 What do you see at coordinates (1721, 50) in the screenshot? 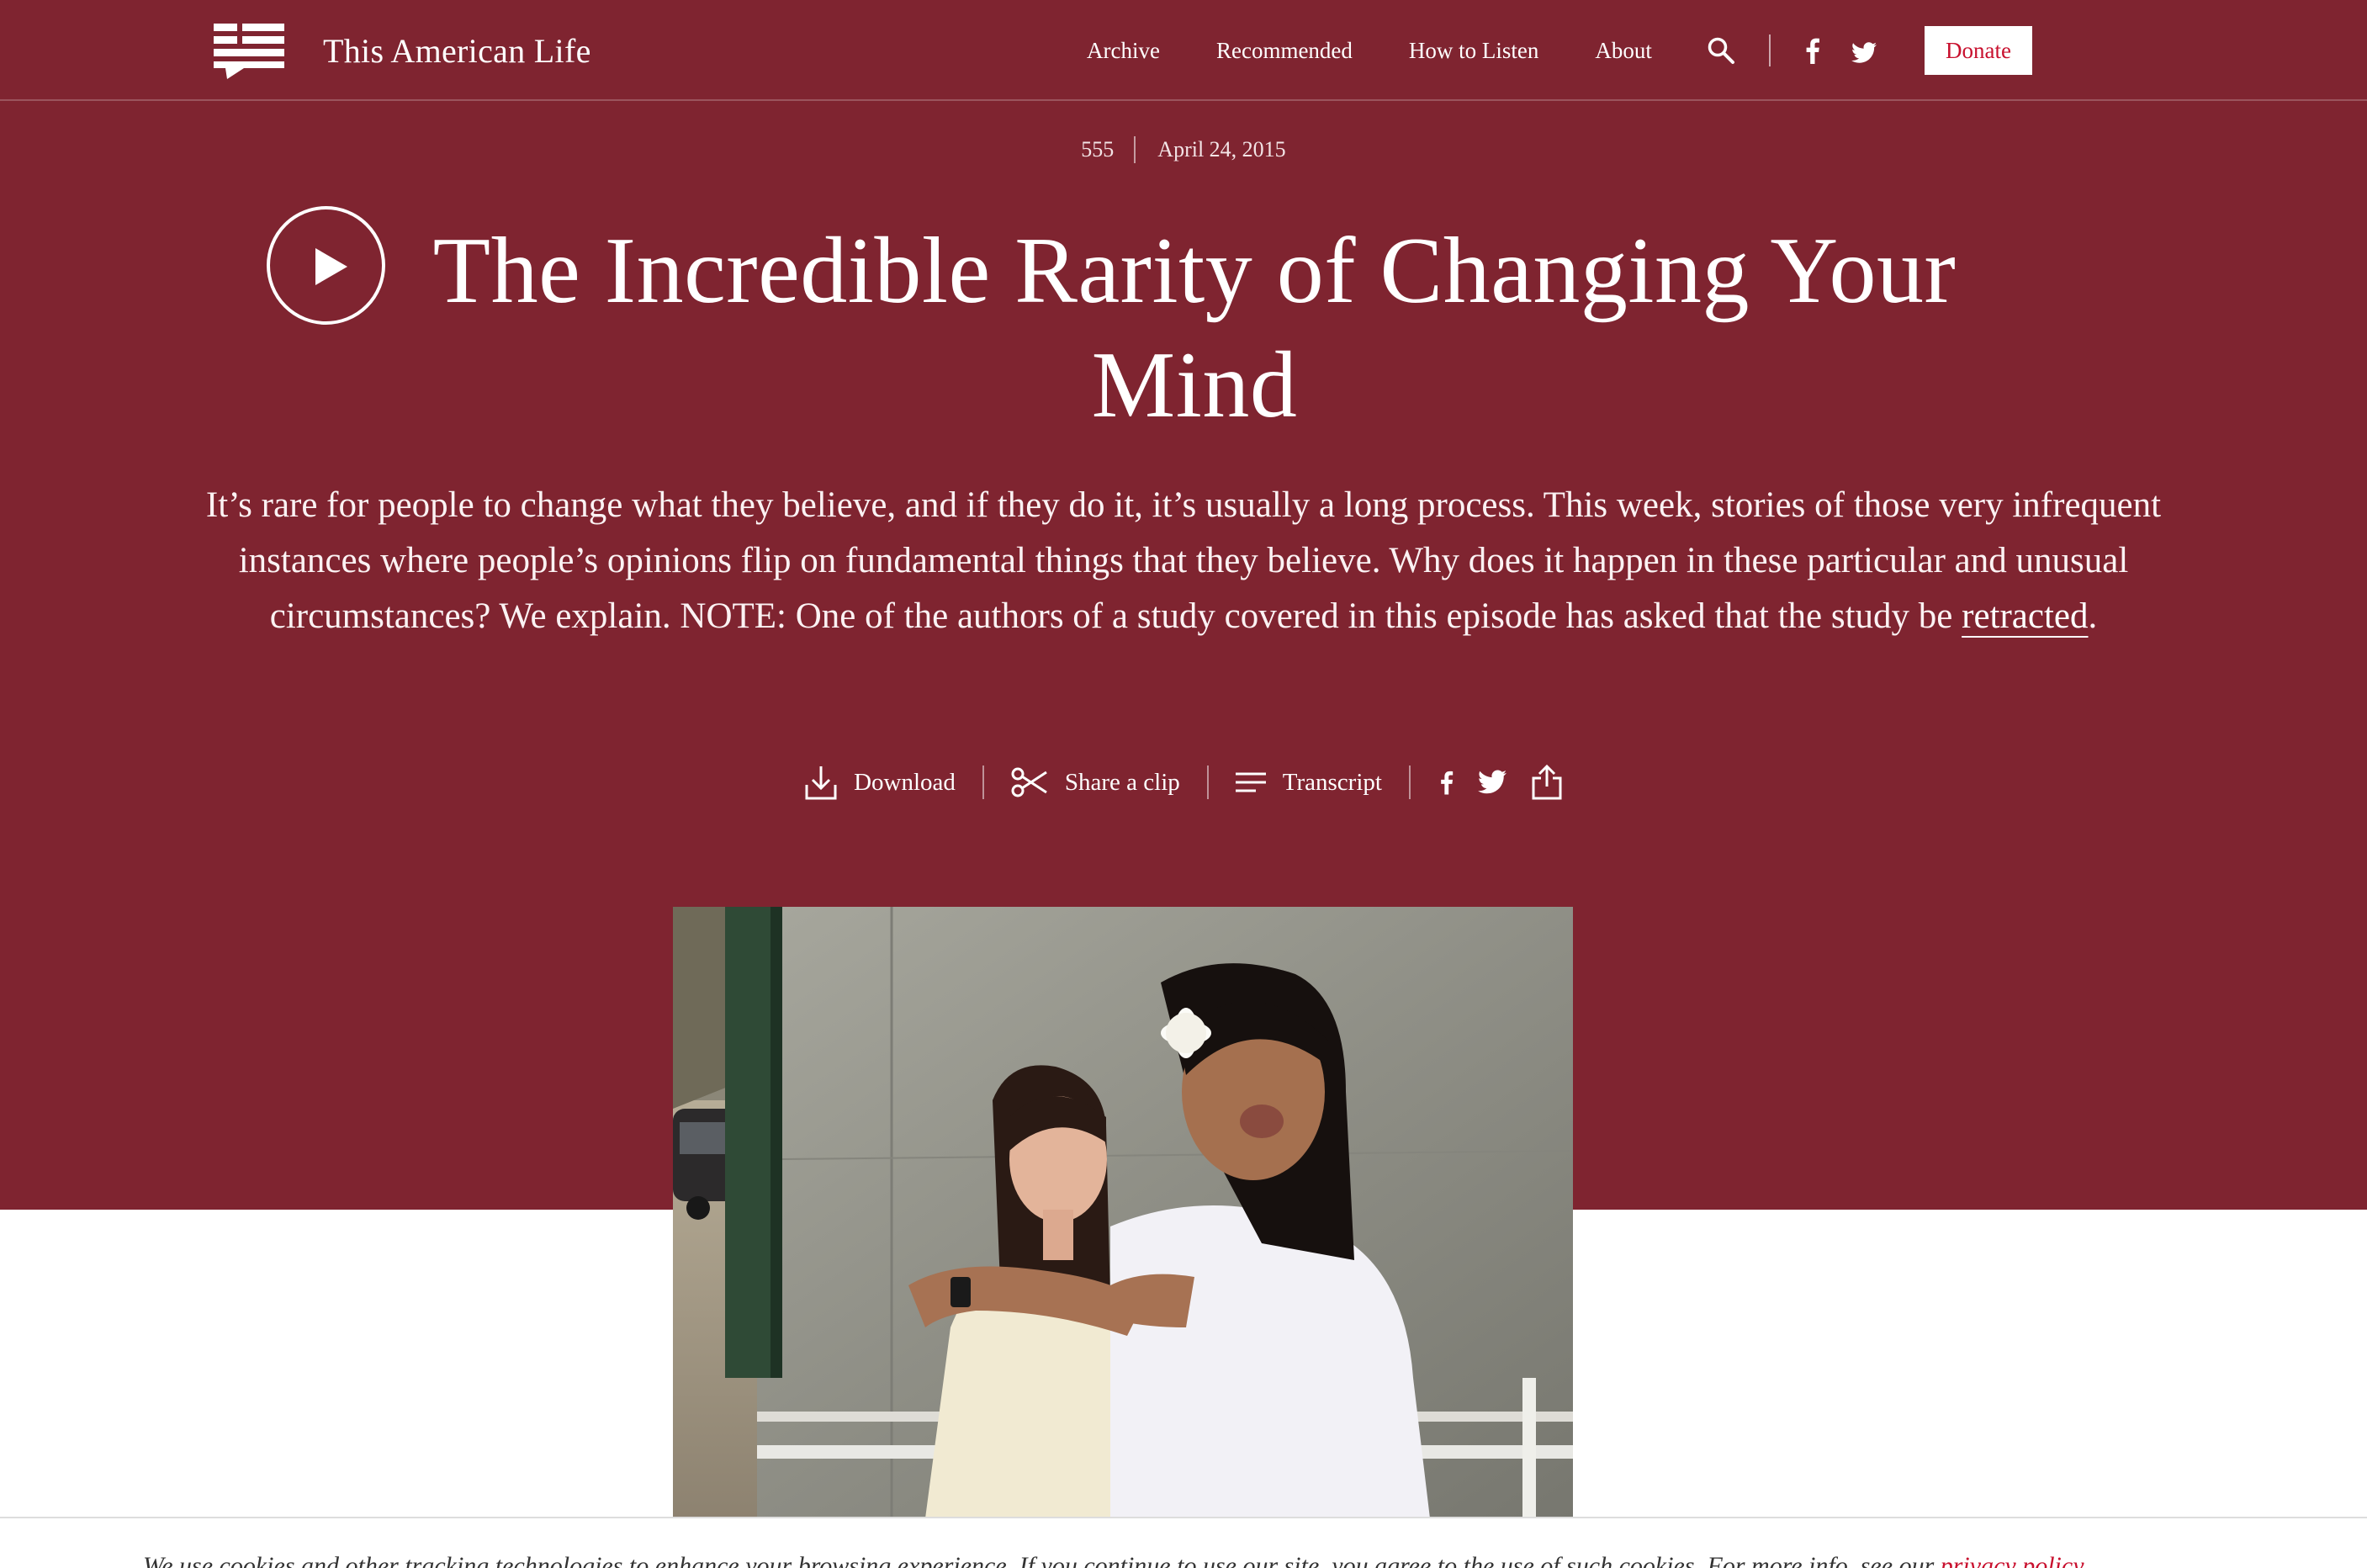
I see `search-icon` at bounding box center [1721, 50].